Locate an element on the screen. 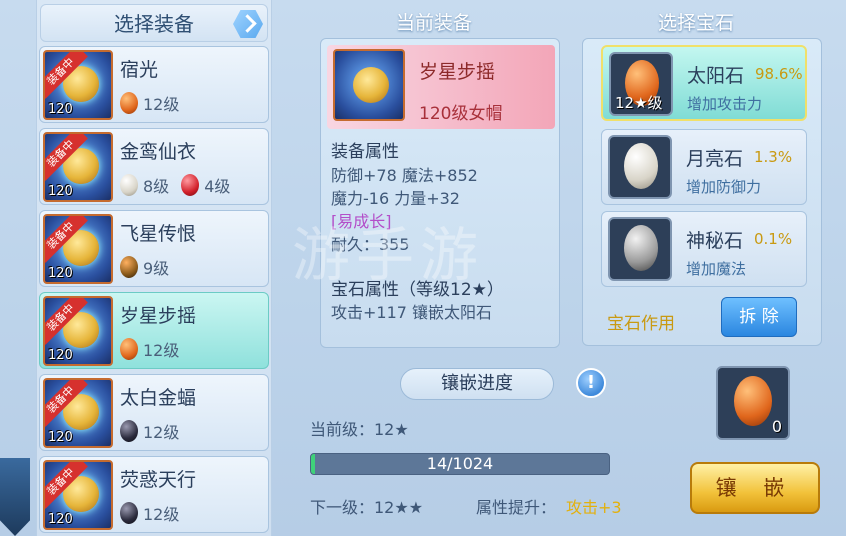  equipment-item-selected: 装备中 120 岁星步摇 12级 is located at coordinates (154, 330).